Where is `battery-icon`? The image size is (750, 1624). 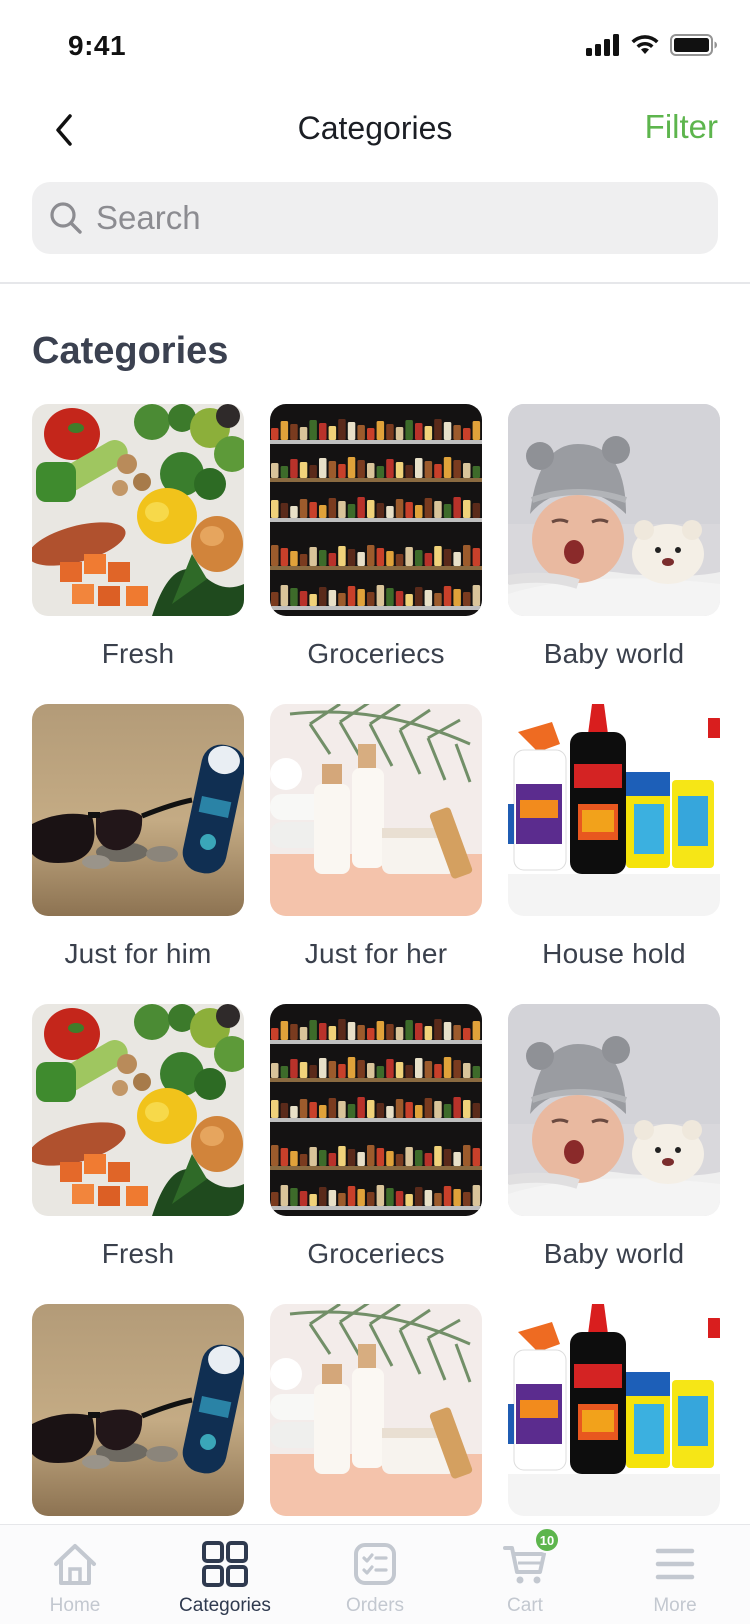
battery-icon is located at coordinates (693, 45).